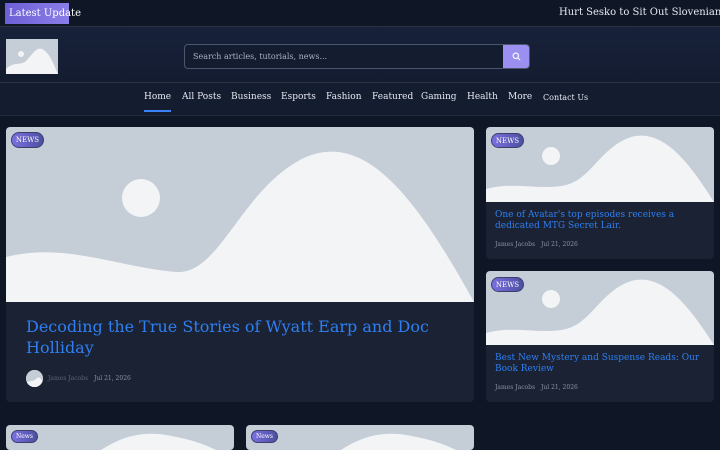 Image resolution: width=720 pixels, height=450 pixels. Describe the element at coordinates (201, 97) in the screenshot. I see `nav-item-all-posts: All Posts` at that location.